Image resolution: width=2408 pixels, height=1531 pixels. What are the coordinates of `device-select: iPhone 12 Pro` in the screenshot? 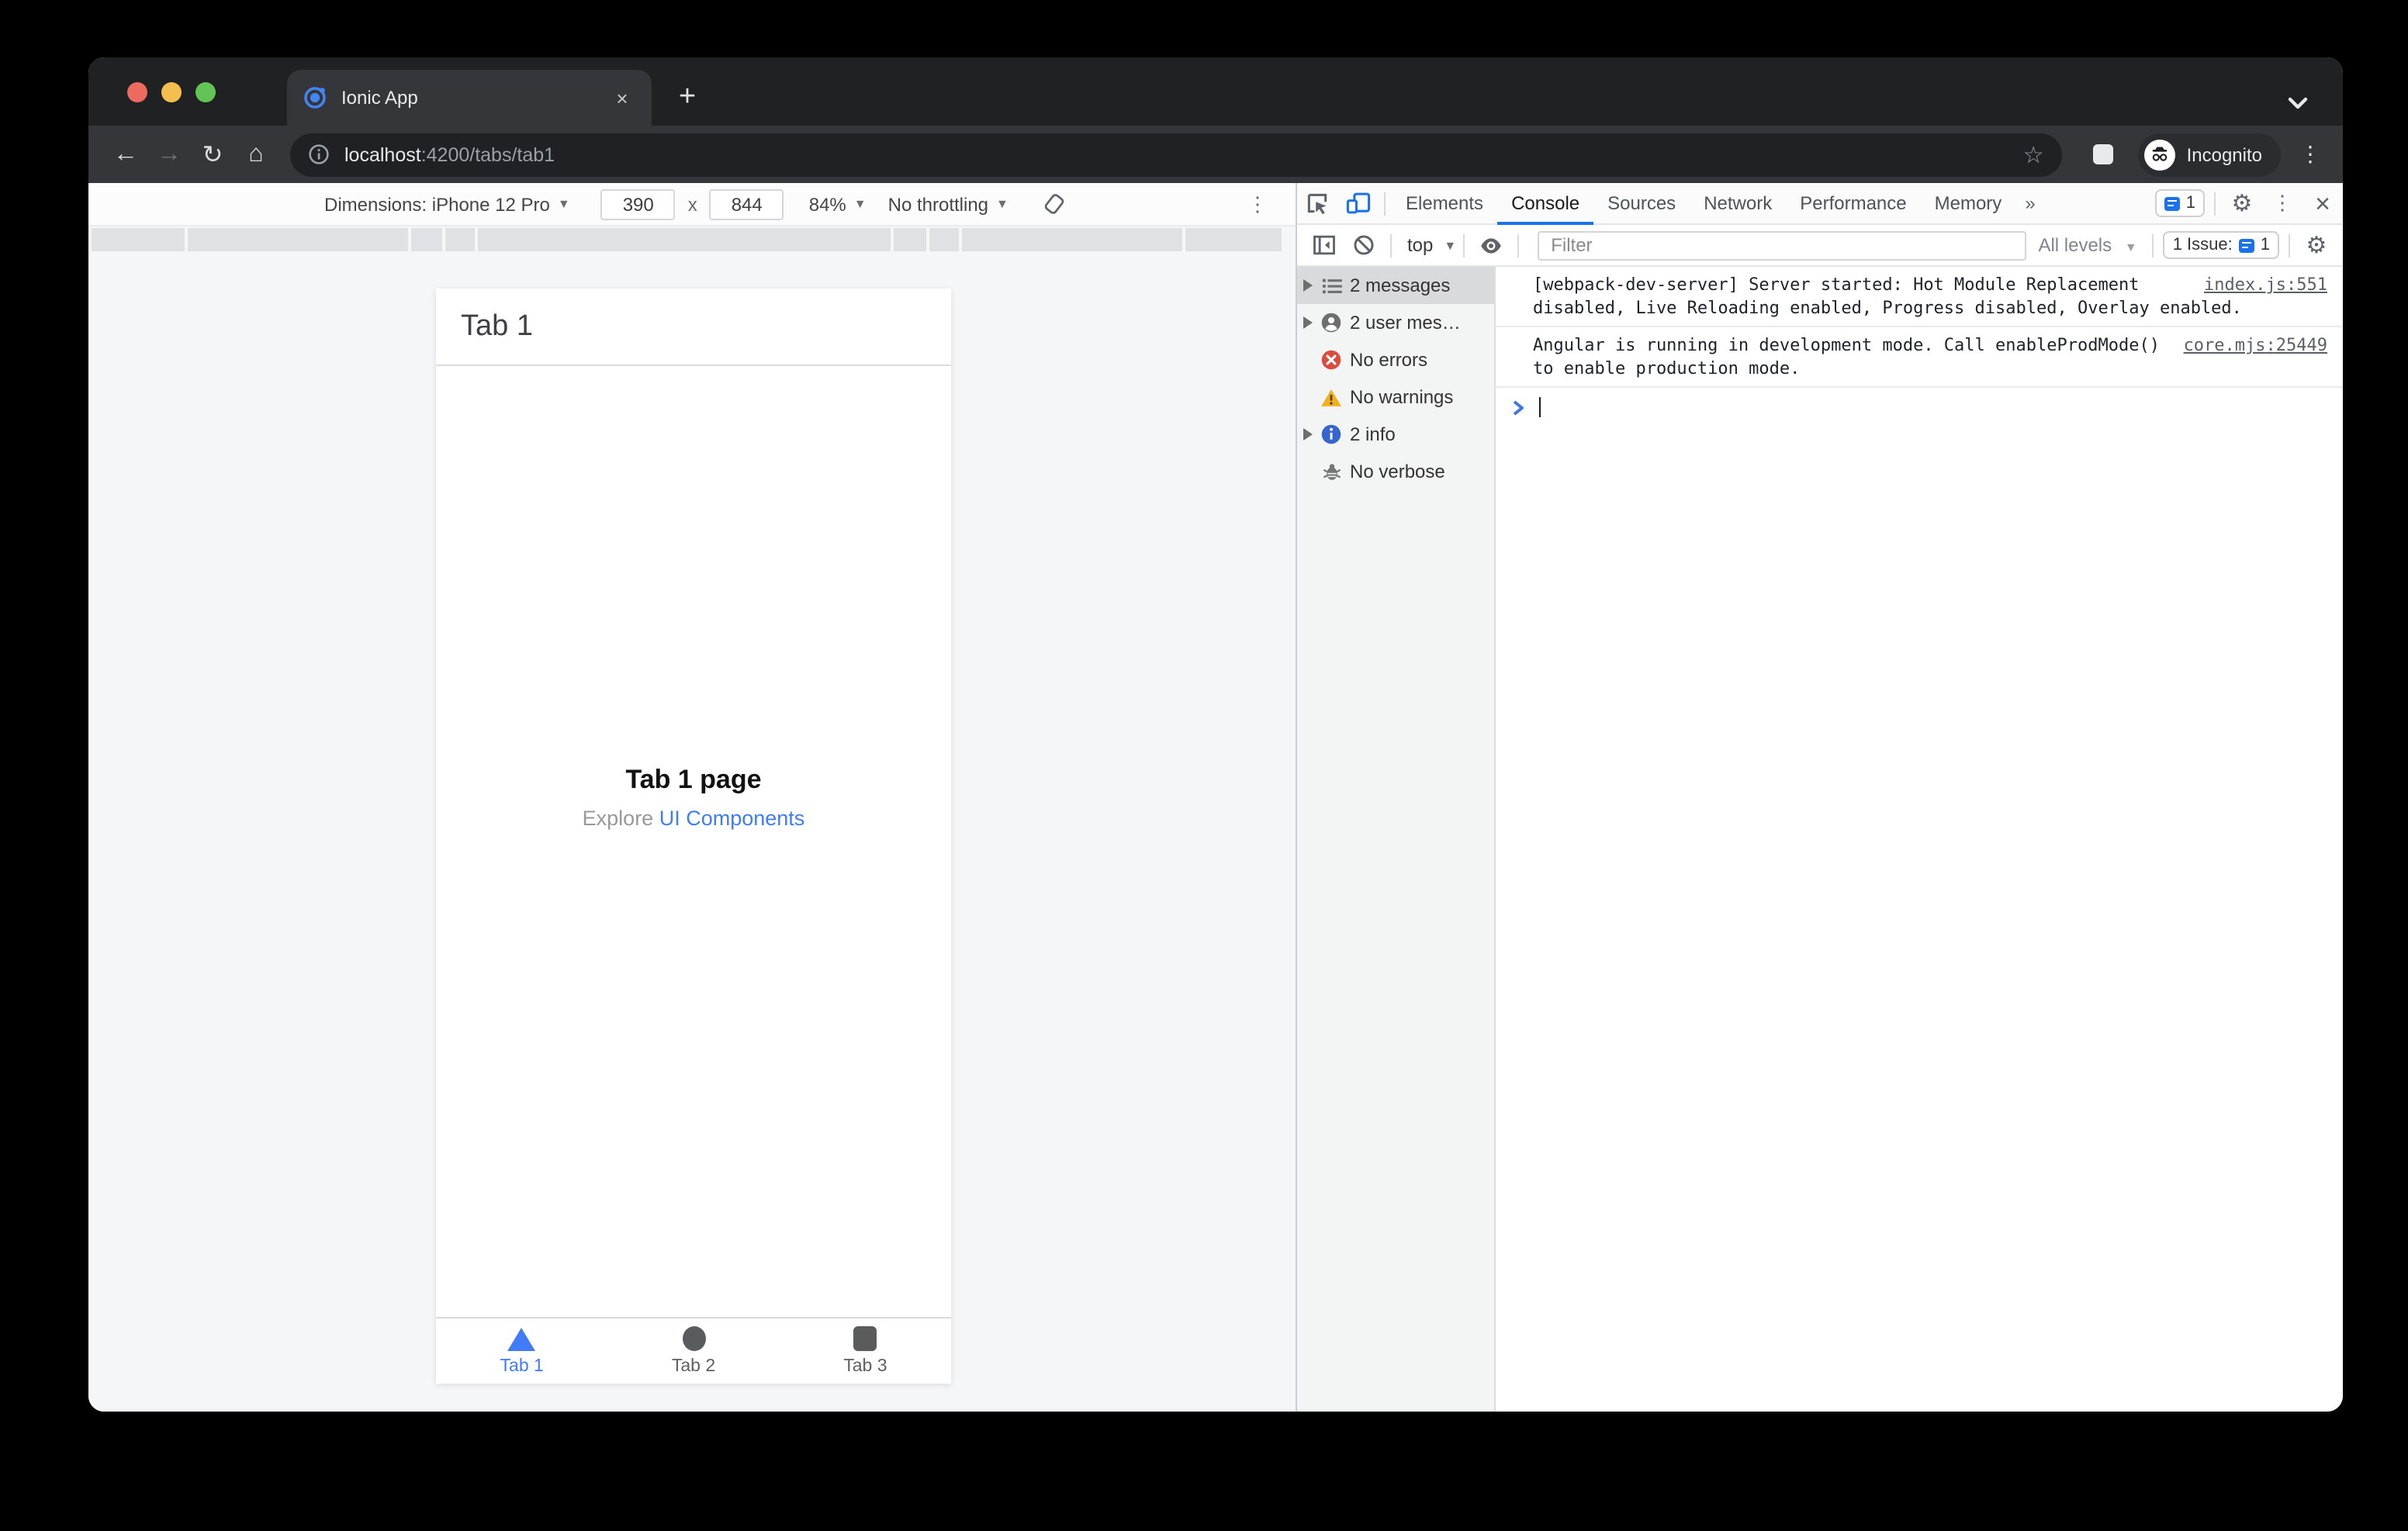 It's located at (491, 204).